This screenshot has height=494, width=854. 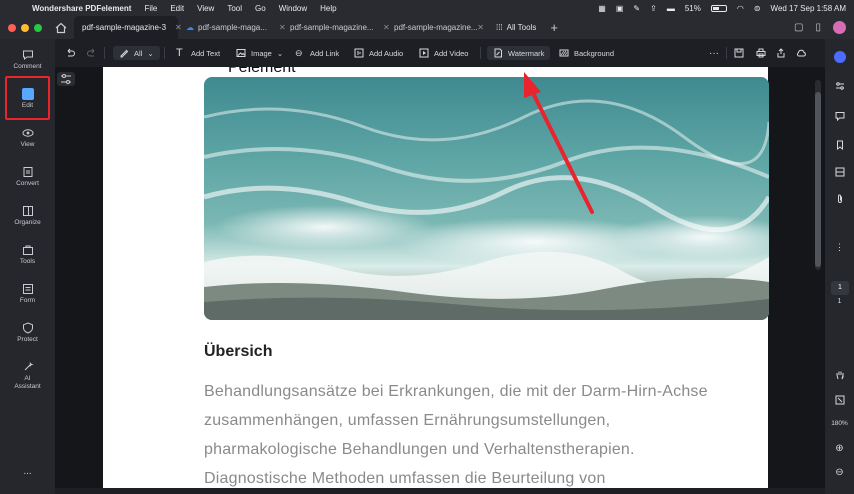 I want to click on page-top-text: Pelement, so click(x=262, y=72).